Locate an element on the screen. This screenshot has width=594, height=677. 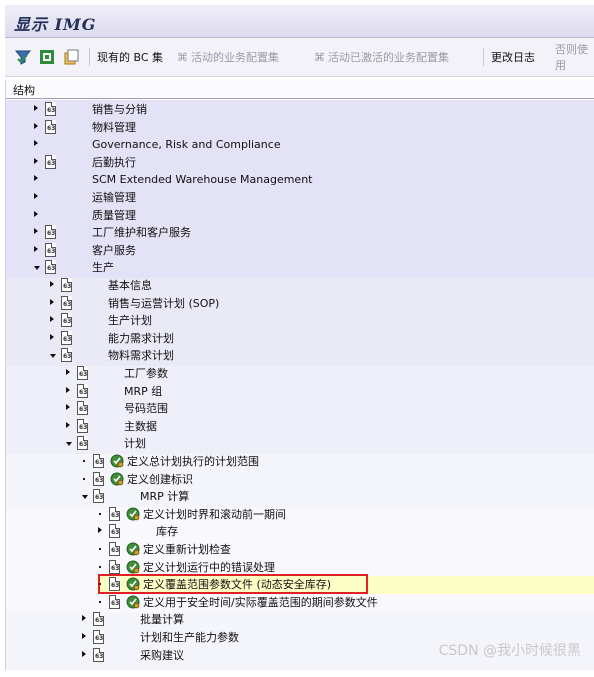
filter-icon is located at coordinates (23, 57).